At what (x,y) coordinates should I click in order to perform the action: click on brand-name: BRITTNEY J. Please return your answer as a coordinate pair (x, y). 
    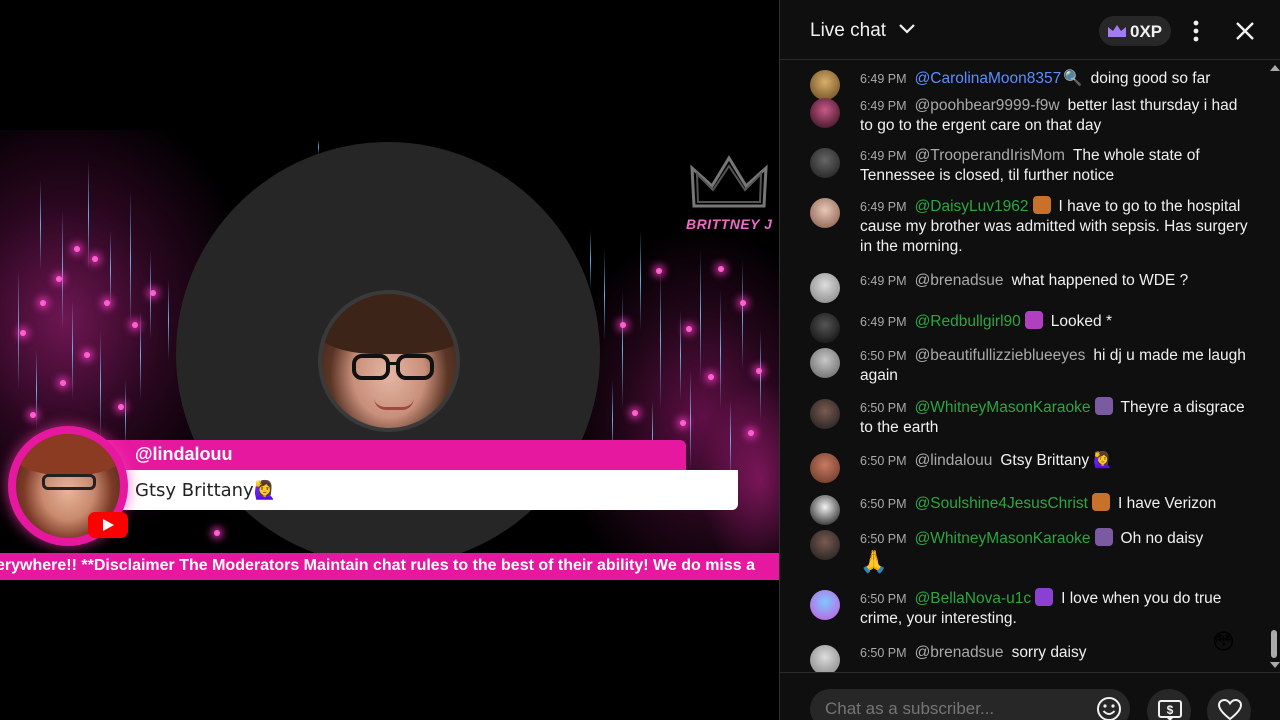
    Looking at the image, I should click on (729, 224).